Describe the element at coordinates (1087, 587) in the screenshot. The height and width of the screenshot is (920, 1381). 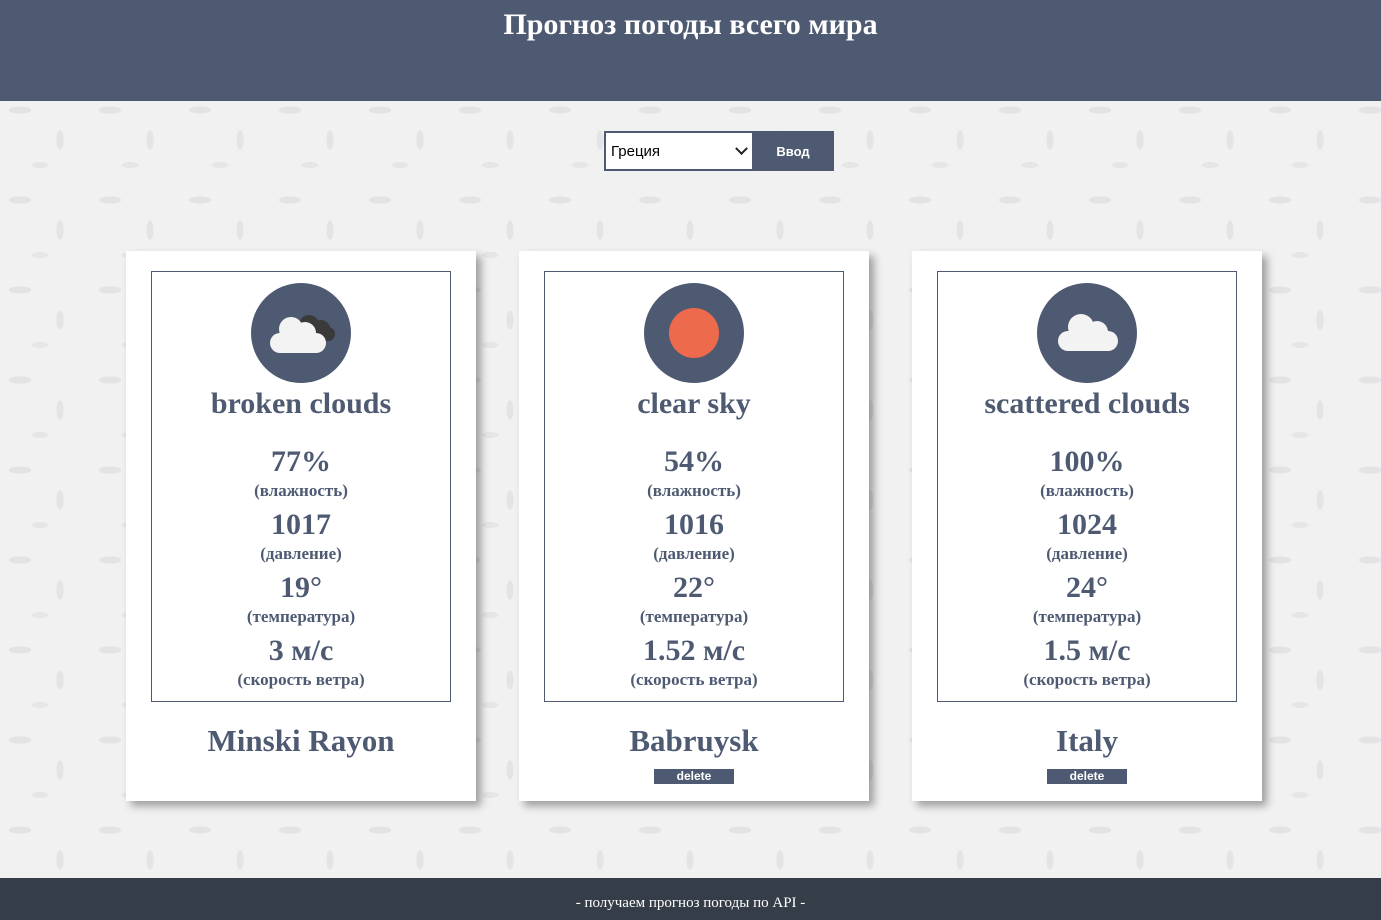
I see `temperature-value: 24°` at that location.